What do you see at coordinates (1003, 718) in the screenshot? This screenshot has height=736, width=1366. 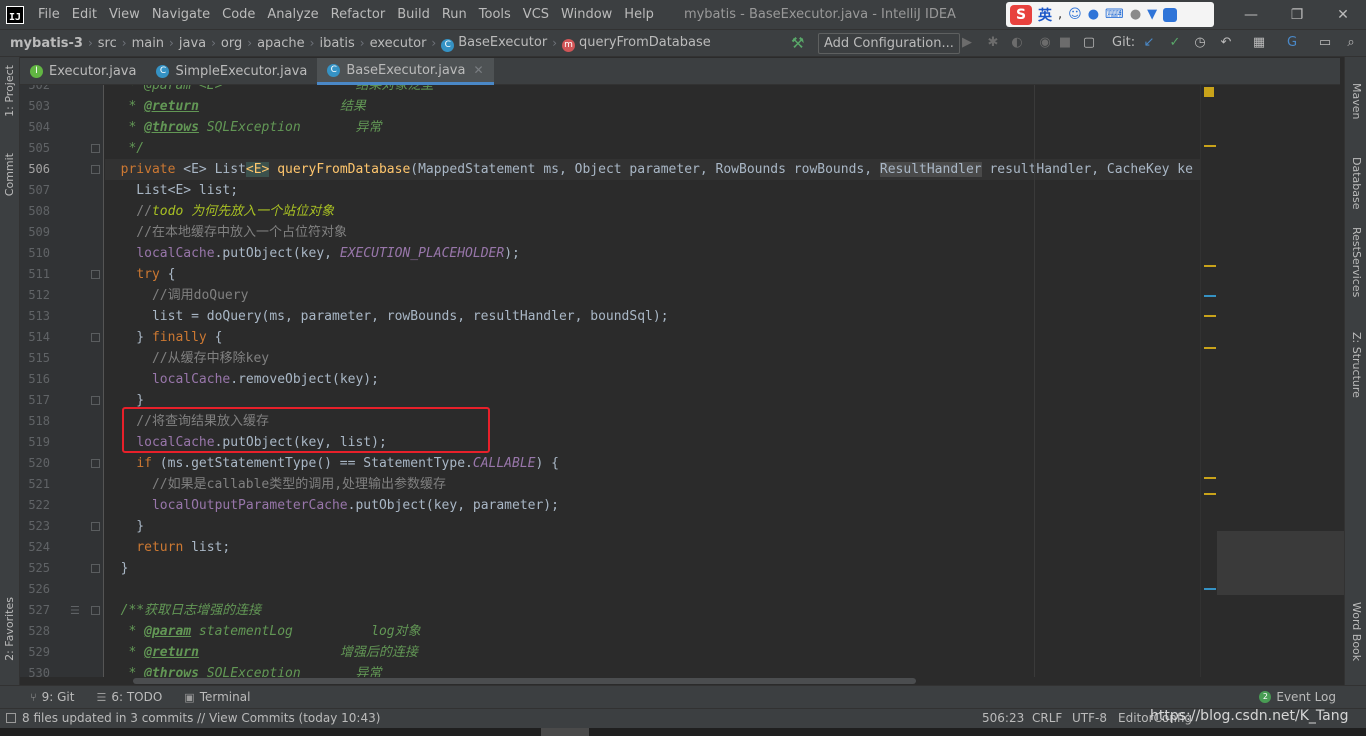 I see `caret-position: 506:23` at bounding box center [1003, 718].